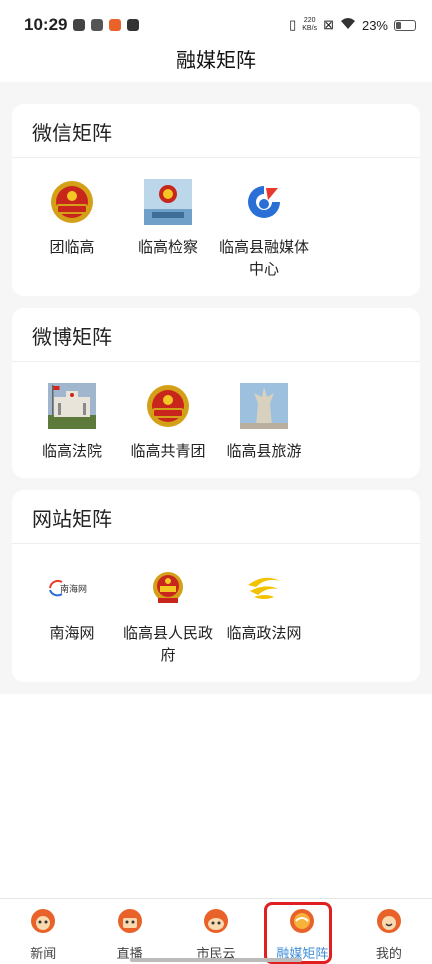 This screenshot has height=964, width=432. What do you see at coordinates (216, 93) in the screenshot?
I see `header-divider-gap` at bounding box center [216, 93].